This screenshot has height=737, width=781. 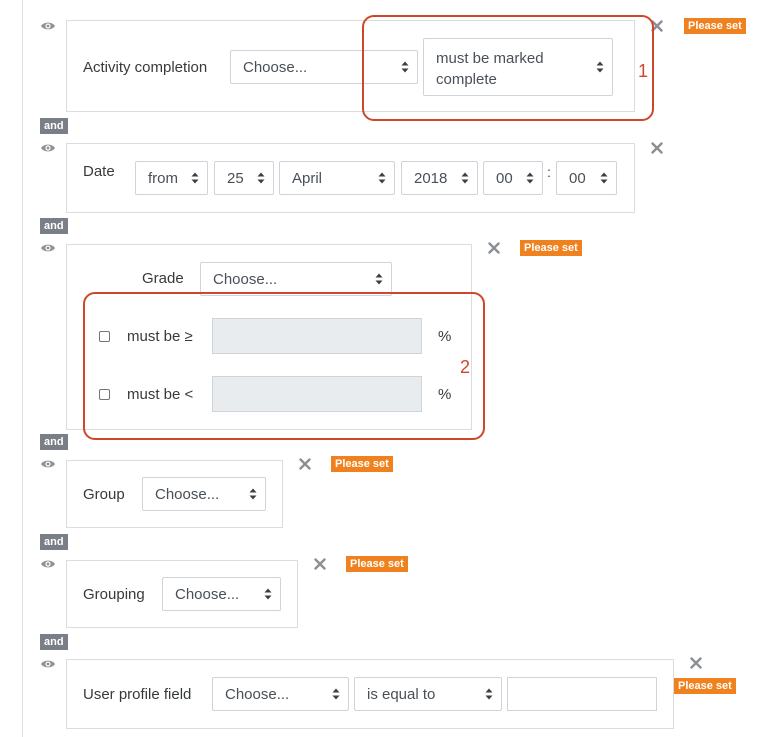 I want to click on day-select: 25, so click(x=244, y=178).